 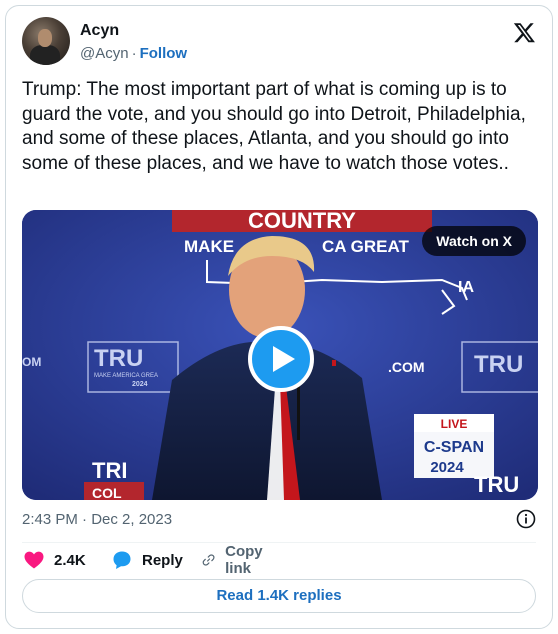 I want to click on handle-row: @Acyn · Follow, so click(x=133, y=53).